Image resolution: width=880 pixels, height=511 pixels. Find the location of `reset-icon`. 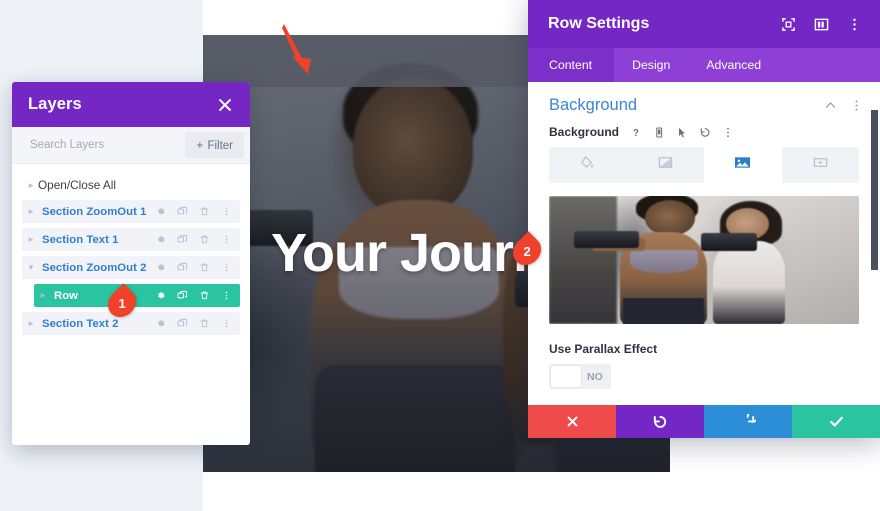

reset-icon is located at coordinates (705, 132).